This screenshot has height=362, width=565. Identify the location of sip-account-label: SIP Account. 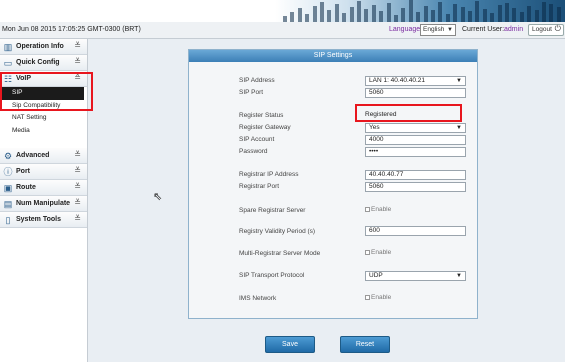
(257, 139).